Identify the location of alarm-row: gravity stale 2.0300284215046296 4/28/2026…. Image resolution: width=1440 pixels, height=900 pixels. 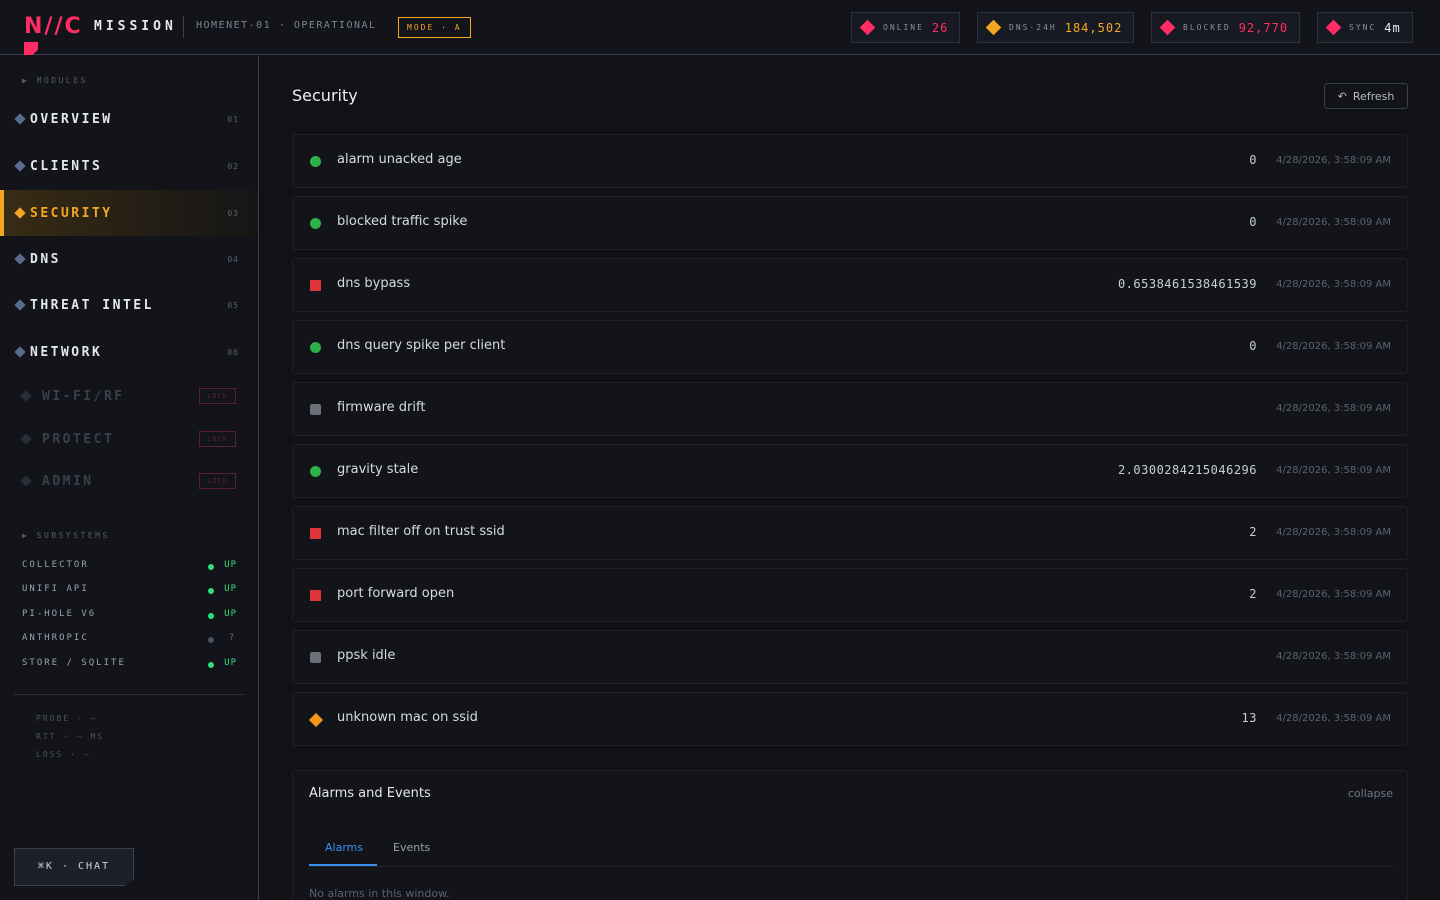
(850, 471).